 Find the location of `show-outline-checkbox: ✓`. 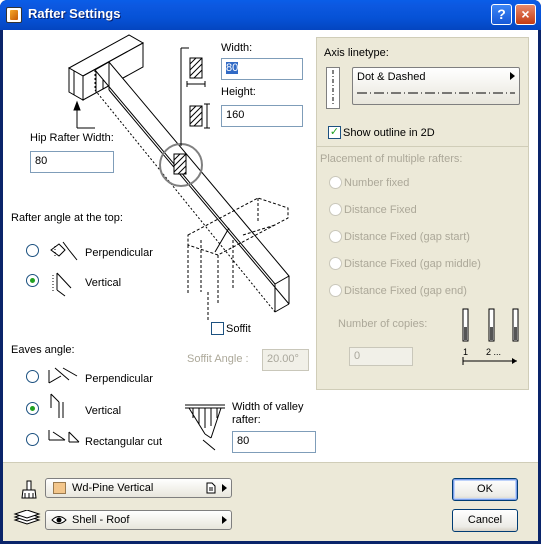

show-outline-checkbox: ✓ is located at coordinates (334, 132).